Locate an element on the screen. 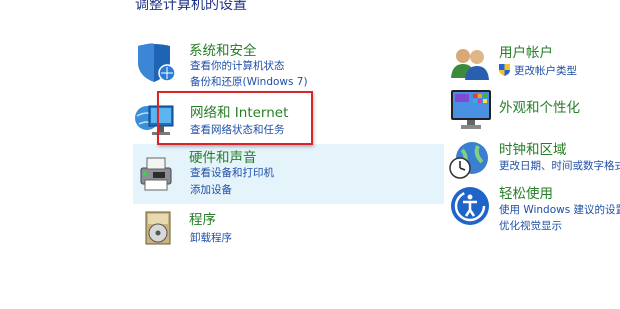  hardware-sound-link-devices: 查看设备和打印机 is located at coordinates (232, 172).